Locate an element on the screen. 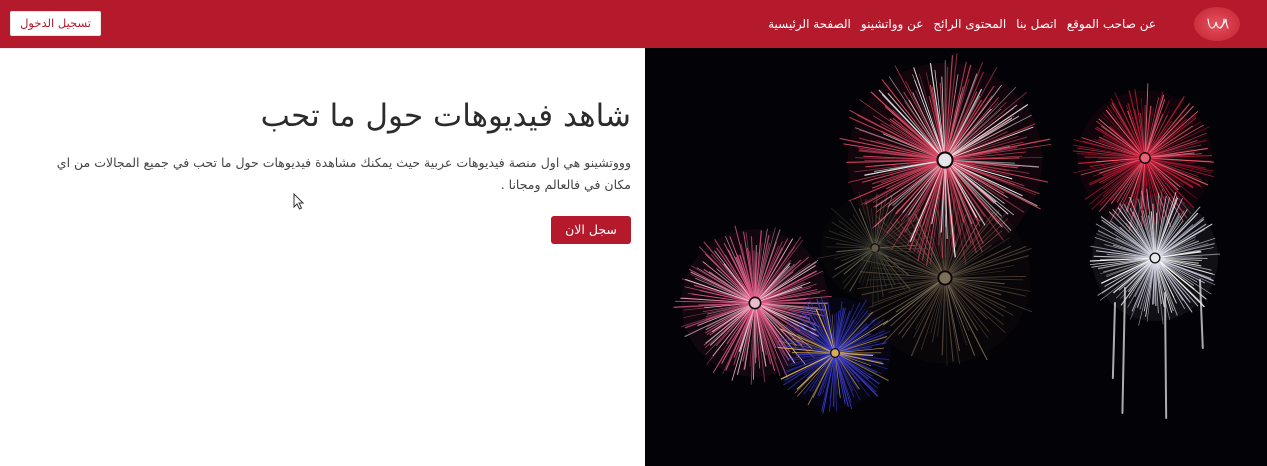 This screenshot has width=1267, height=466. site-logo is located at coordinates (1217, 24).